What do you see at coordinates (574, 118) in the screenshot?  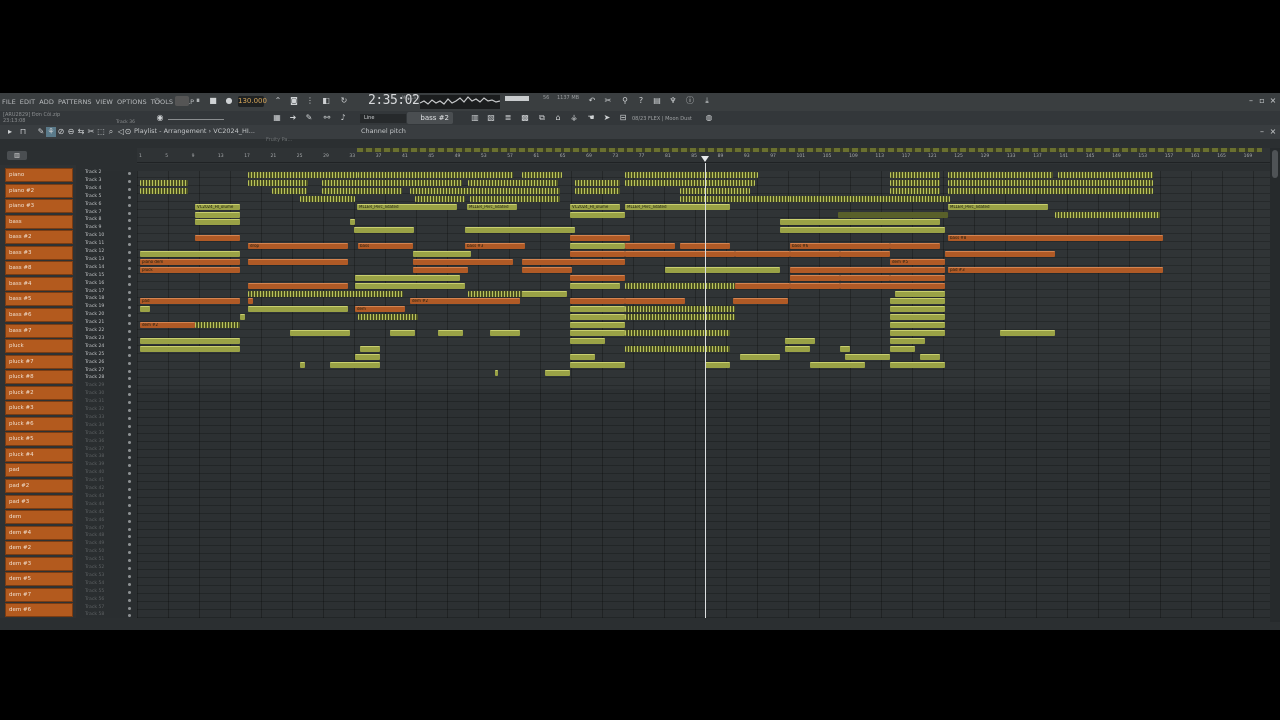 I see `tuner-icon: ⚶` at bounding box center [574, 118].